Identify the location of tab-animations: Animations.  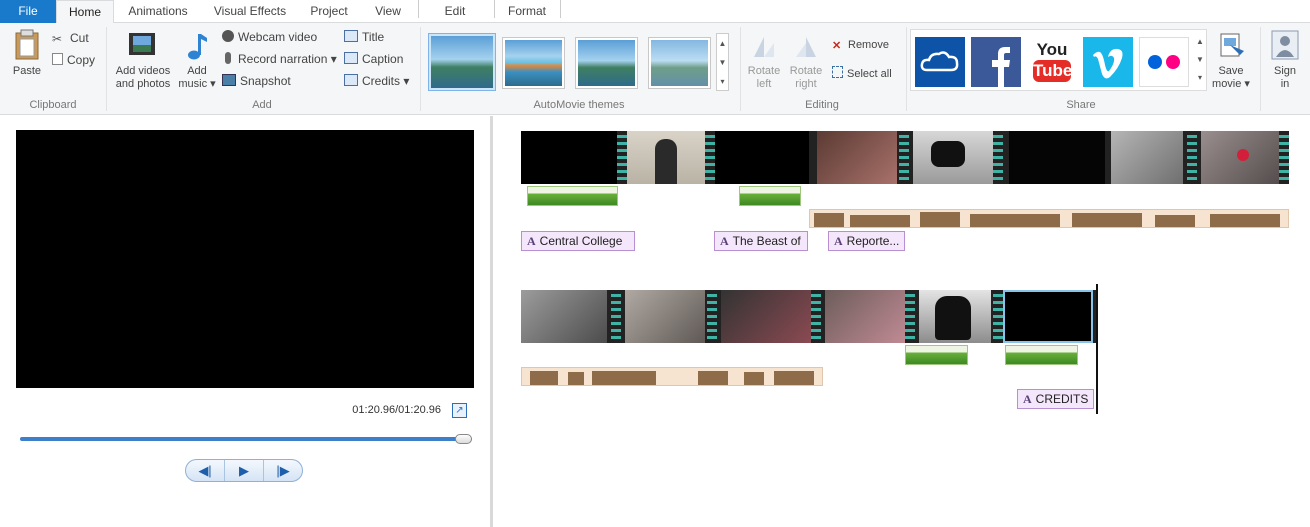
(158, 11).